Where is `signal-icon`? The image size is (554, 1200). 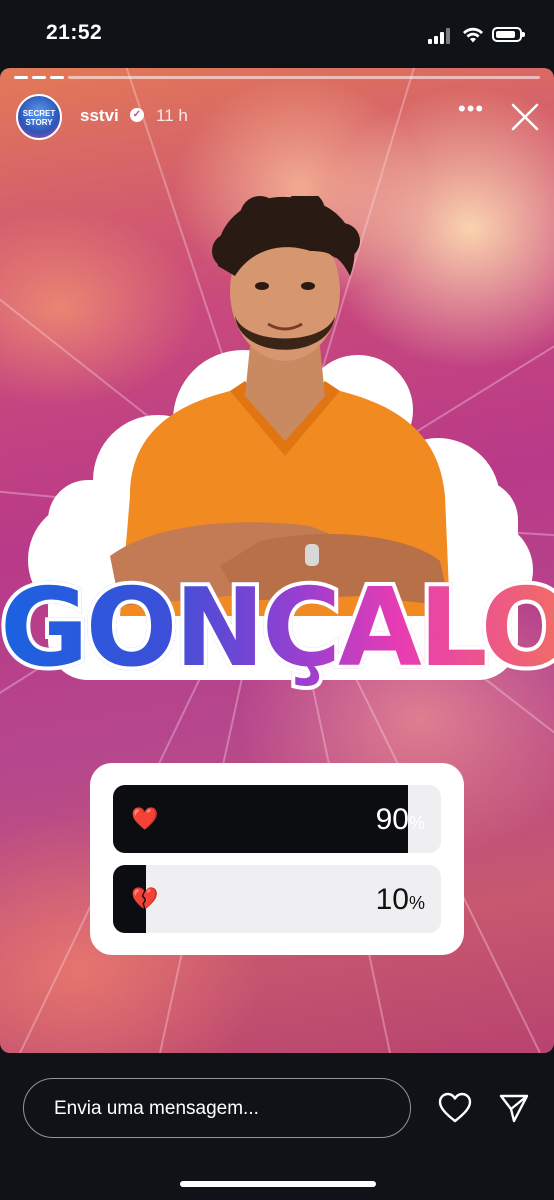
signal-icon is located at coordinates (441, 36).